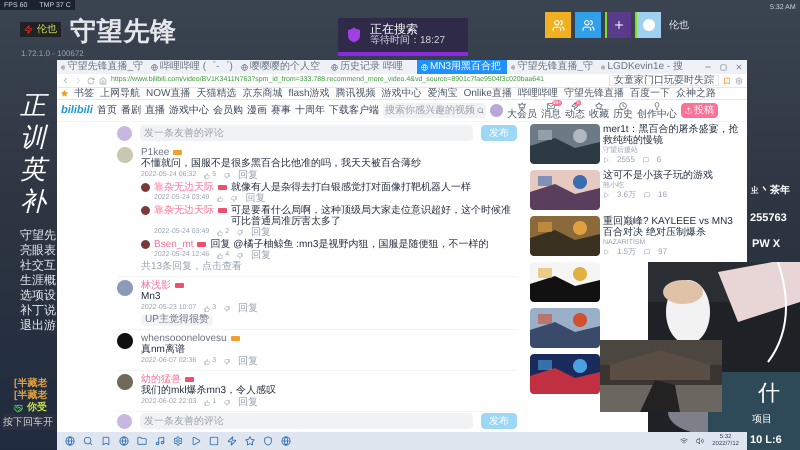  I want to click on browser-icon, so click(124, 441).